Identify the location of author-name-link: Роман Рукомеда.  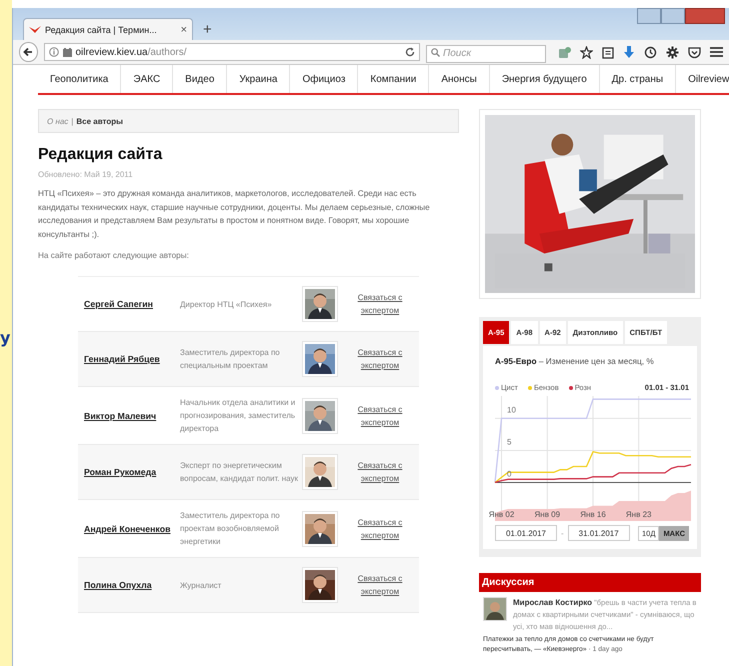
(132, 472).